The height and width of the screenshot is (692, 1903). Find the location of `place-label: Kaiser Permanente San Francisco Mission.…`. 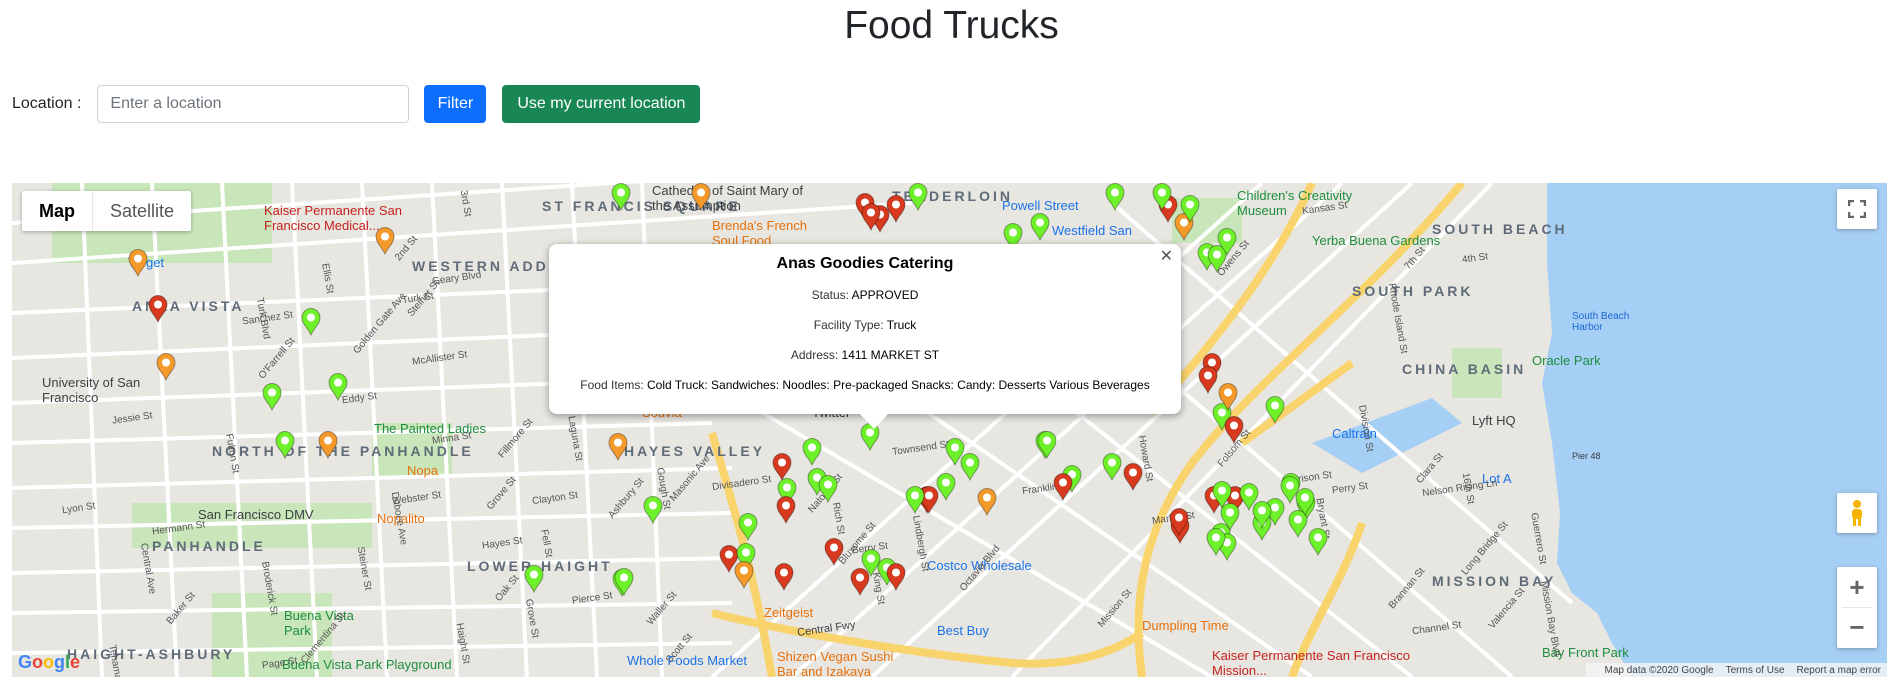

place-label: Kaiser Permanente San Francisco Mission.… is located at coordinates (1311, 662).